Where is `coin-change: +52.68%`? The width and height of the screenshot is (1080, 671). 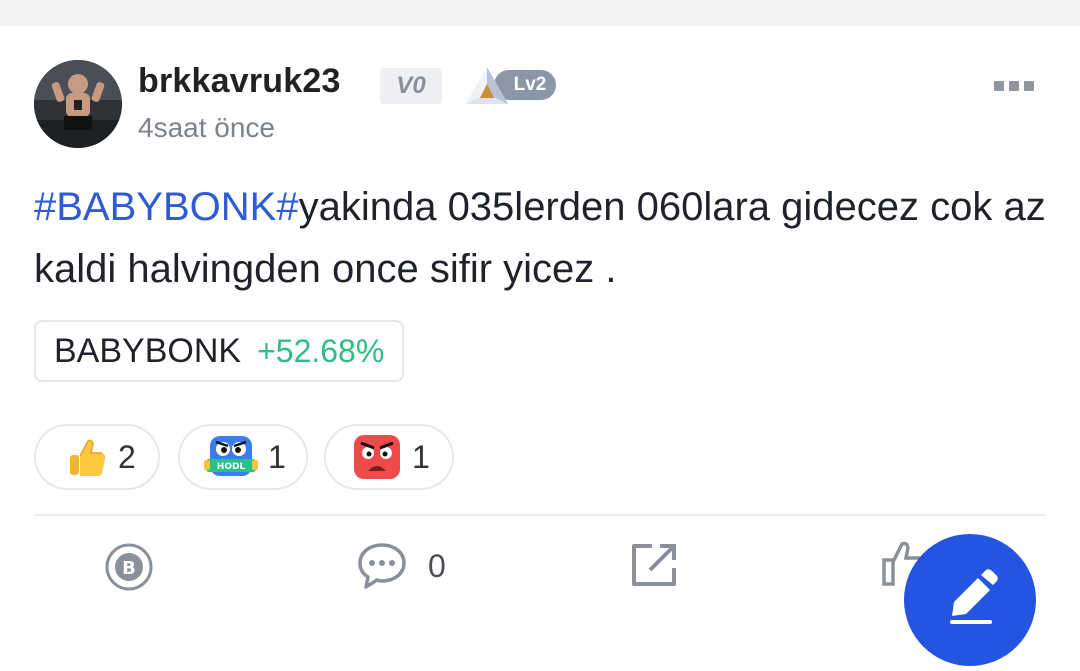 coin-change: +52.68% is located at coordinates (321, 350).